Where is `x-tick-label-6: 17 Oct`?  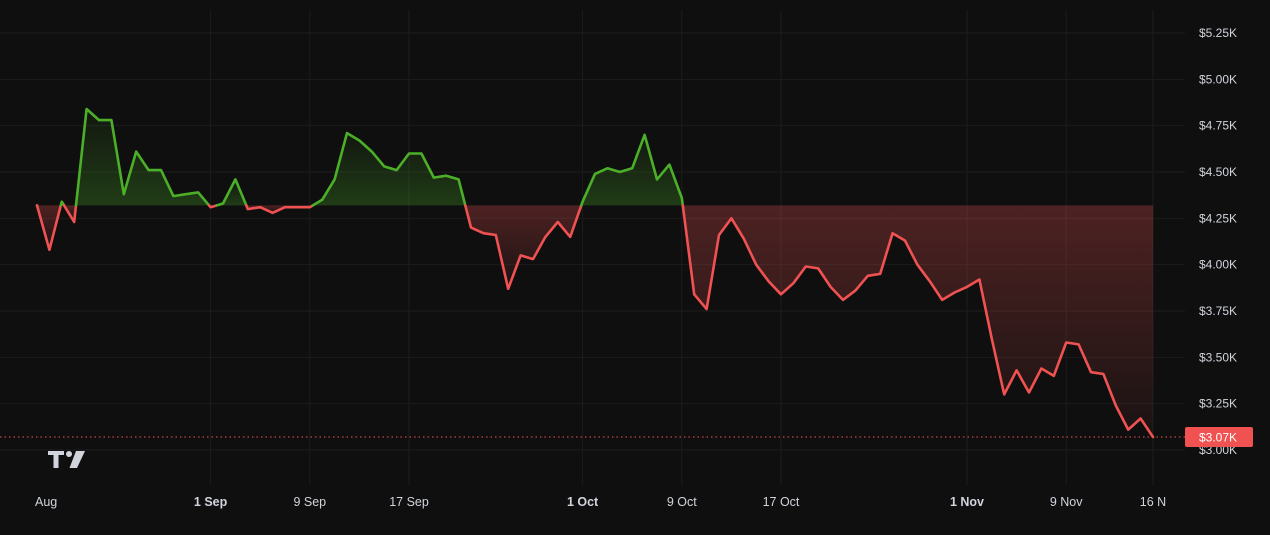 x-tick-label-6: 17 Oct is located at coordinates (781, 502).